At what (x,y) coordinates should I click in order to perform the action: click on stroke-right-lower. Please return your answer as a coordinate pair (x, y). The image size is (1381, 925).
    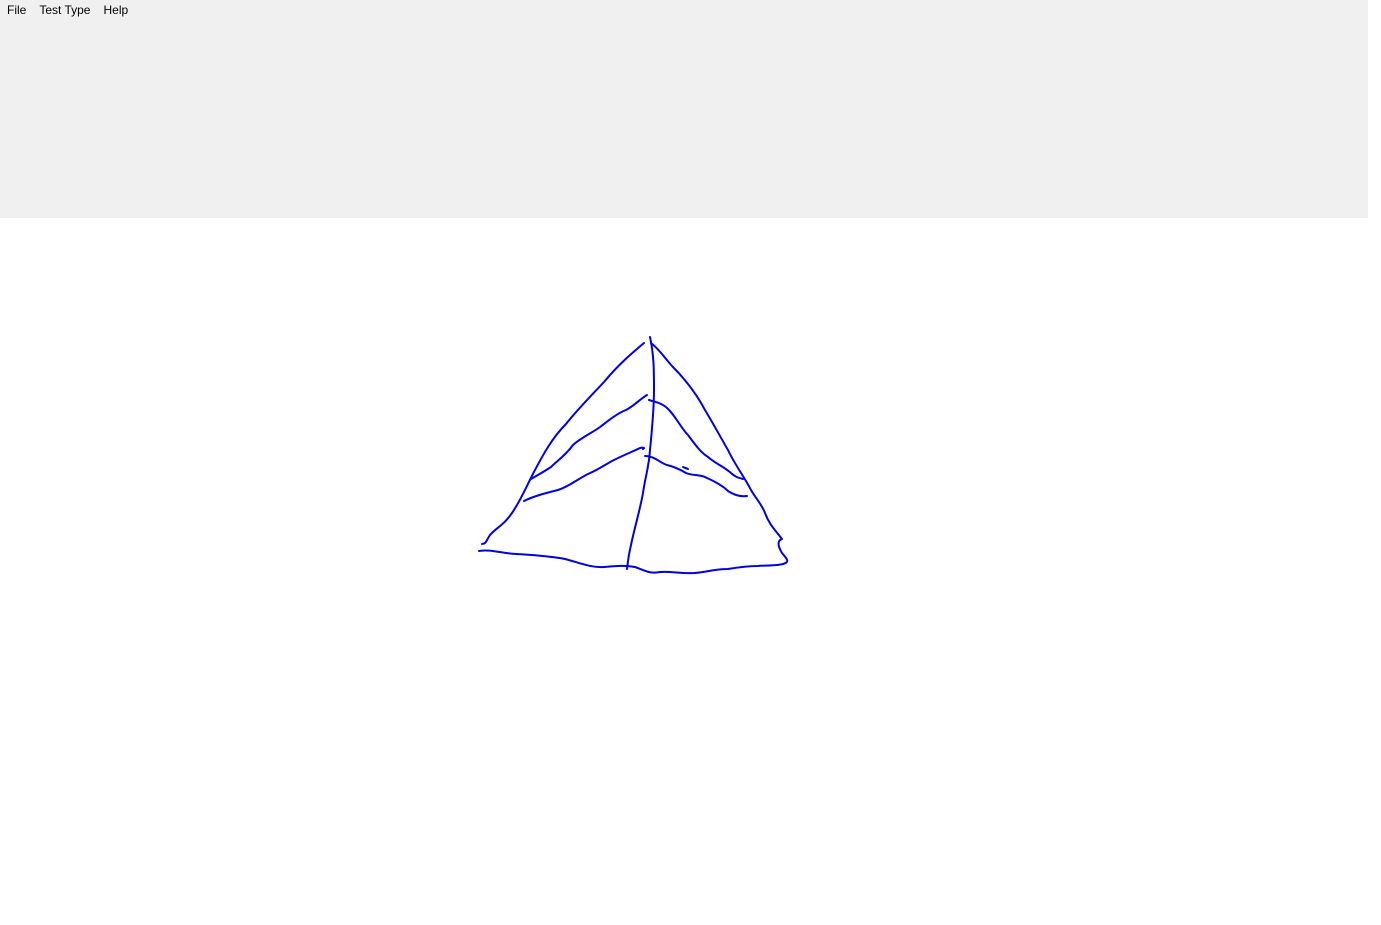
    Looking at the image, I should click on (696, 476).